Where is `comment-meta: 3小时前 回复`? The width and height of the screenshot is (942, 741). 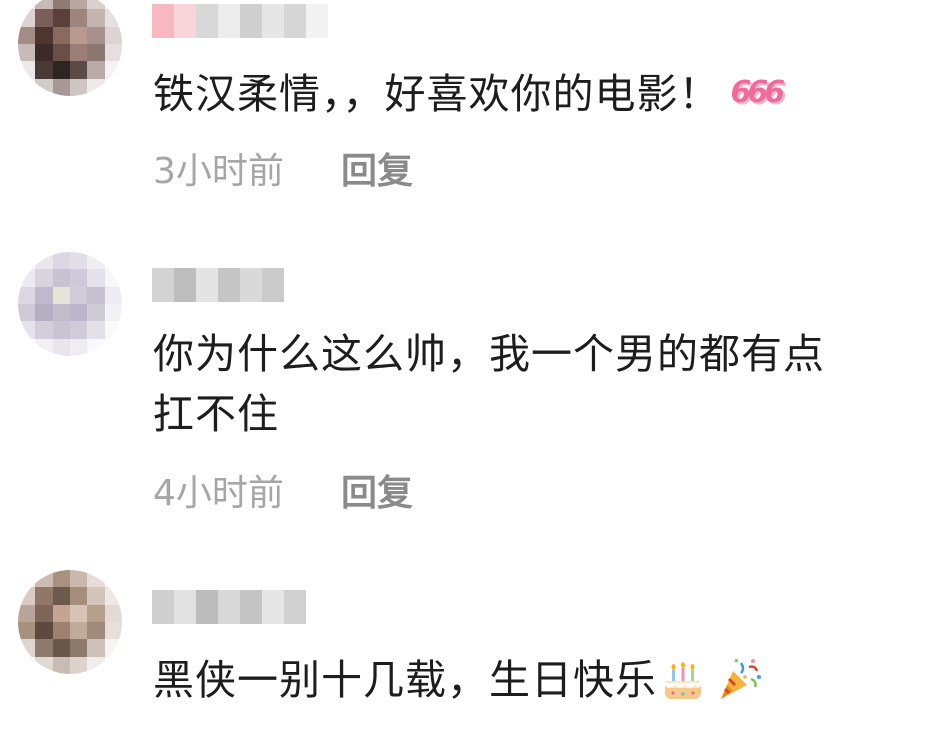
comment-meta: 3小时前 回复 is located at coordinates (283, 172).